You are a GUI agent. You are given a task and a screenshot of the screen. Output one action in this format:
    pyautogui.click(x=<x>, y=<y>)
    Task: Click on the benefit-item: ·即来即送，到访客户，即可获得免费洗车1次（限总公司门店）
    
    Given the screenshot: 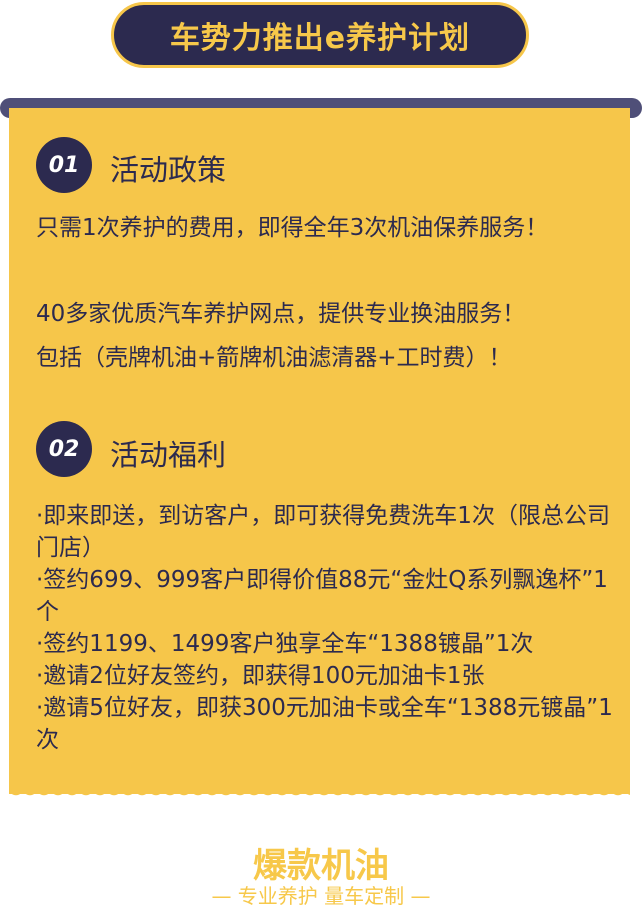 What is the action you would take?
    pyautogui.click(x=323, y=532)
    